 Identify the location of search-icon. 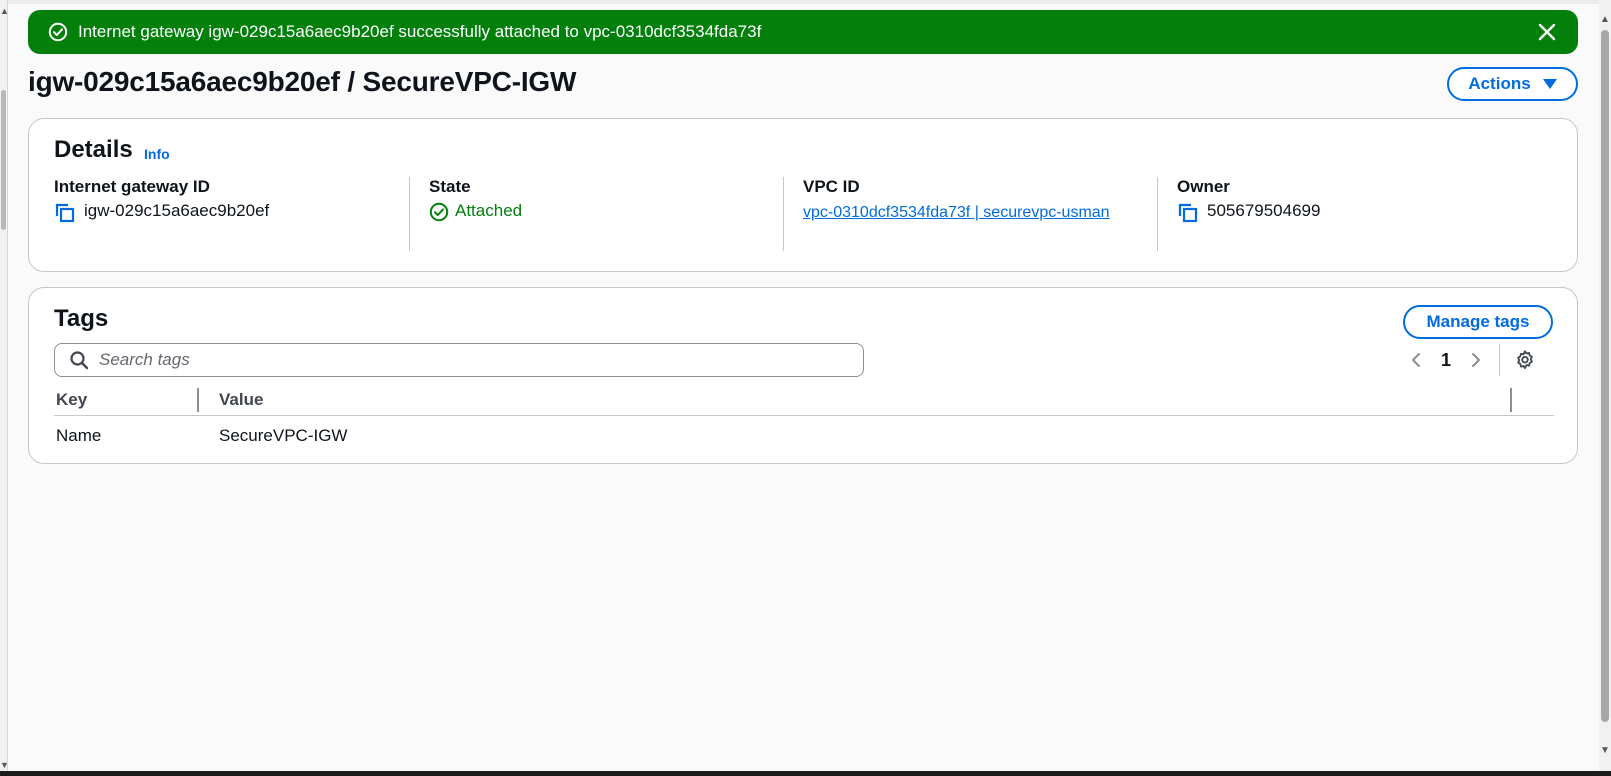
(79, 360).